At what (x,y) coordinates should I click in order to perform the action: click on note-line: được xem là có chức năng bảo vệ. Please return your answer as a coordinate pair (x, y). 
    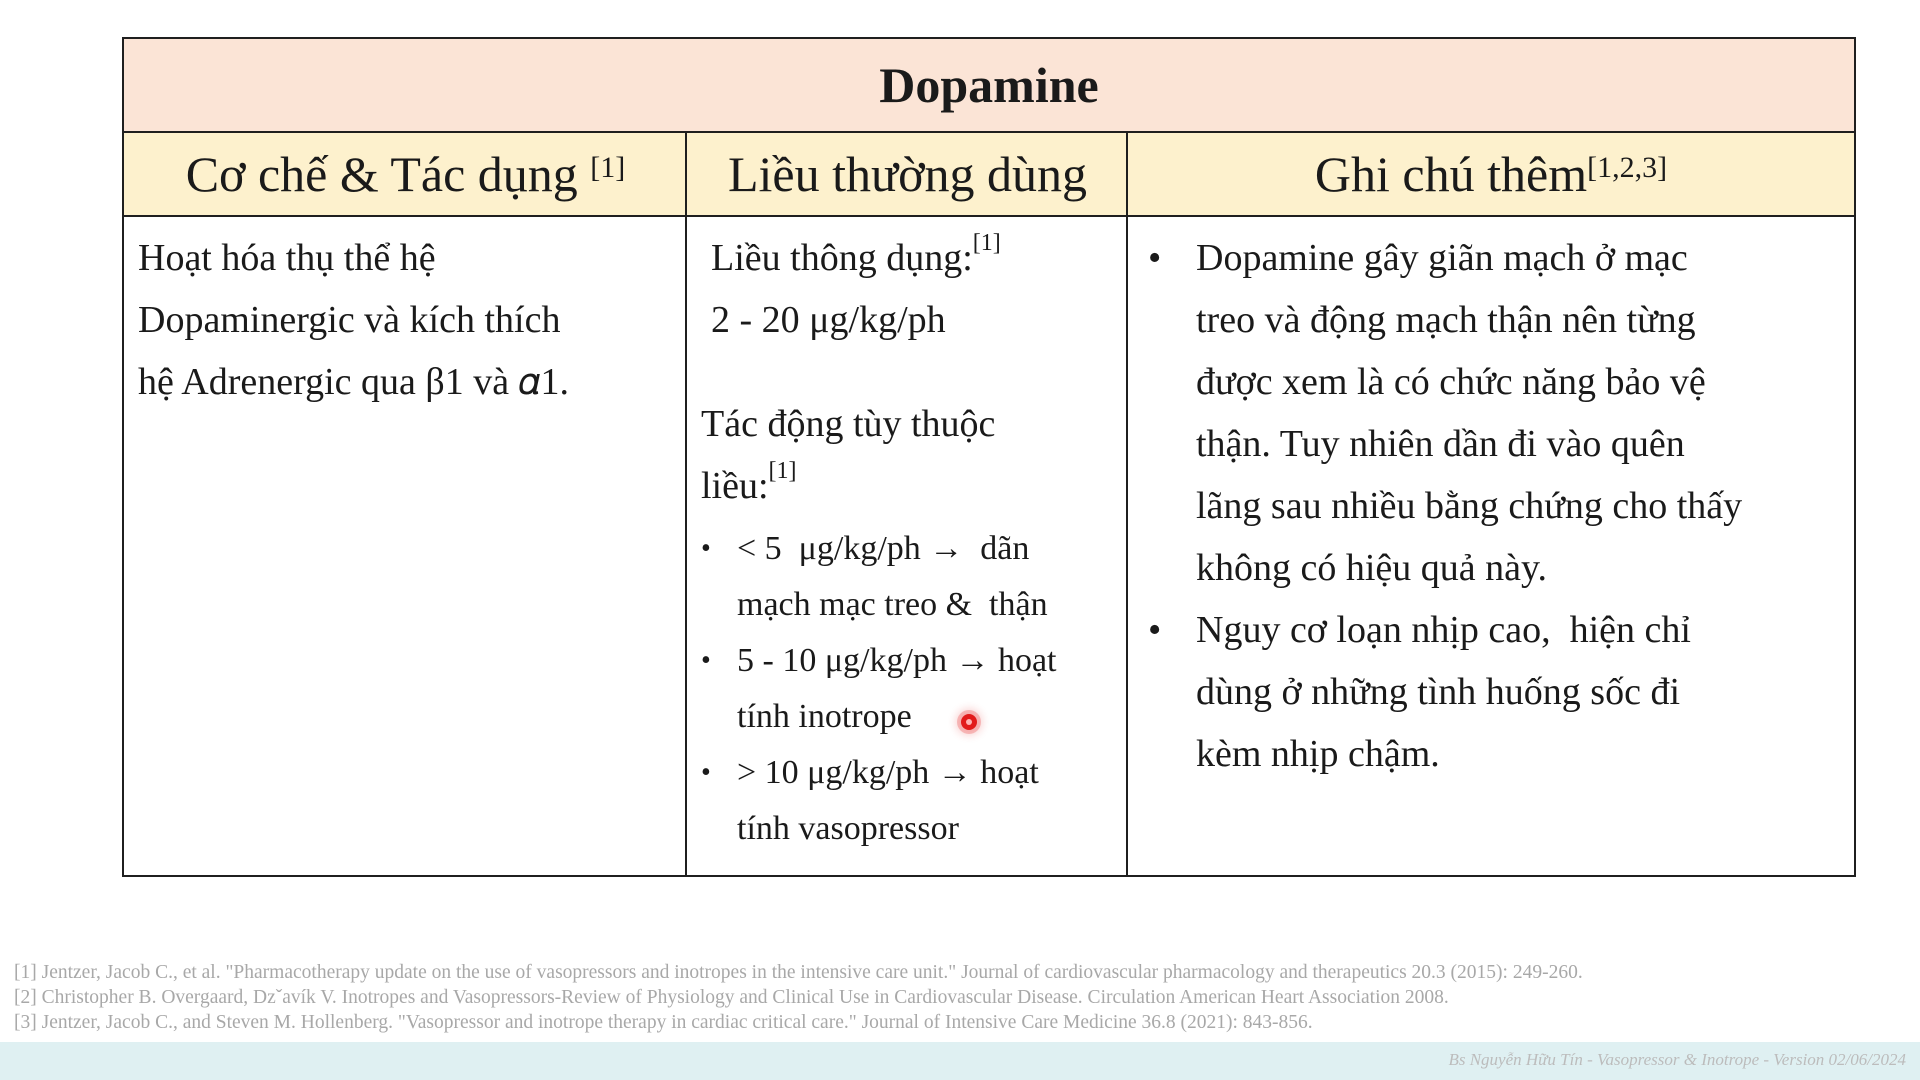
    Looking at the image, I should click on (1451, 382).